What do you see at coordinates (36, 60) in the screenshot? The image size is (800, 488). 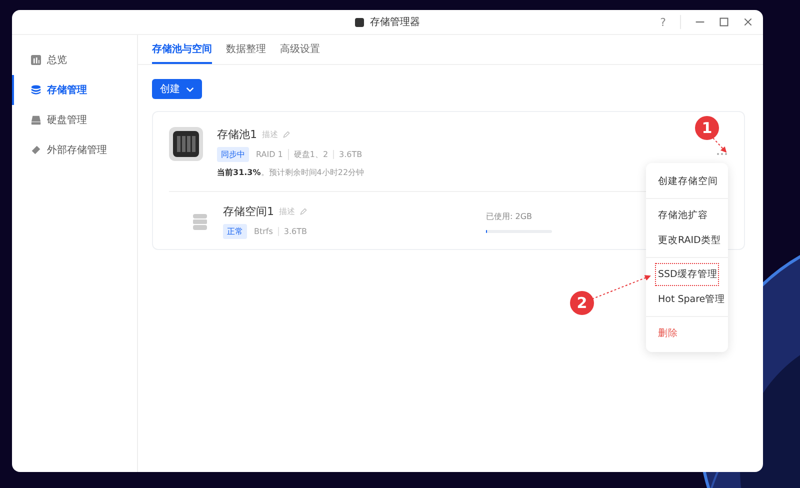 I see `chart-icon` at bounding box center [36, 60].